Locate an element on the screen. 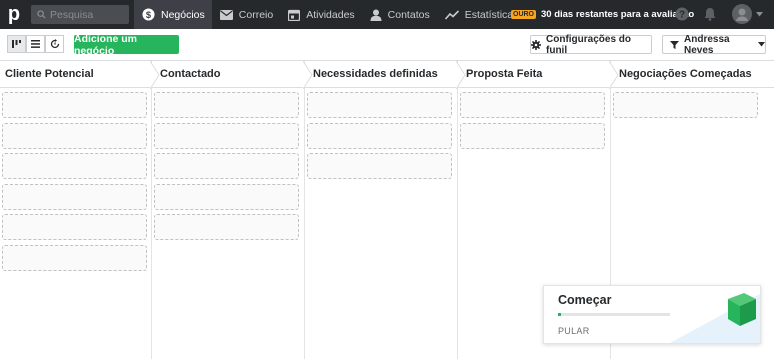 The image size is (774, 359). stage-header: Contactado is located at coordinates (232, 75).